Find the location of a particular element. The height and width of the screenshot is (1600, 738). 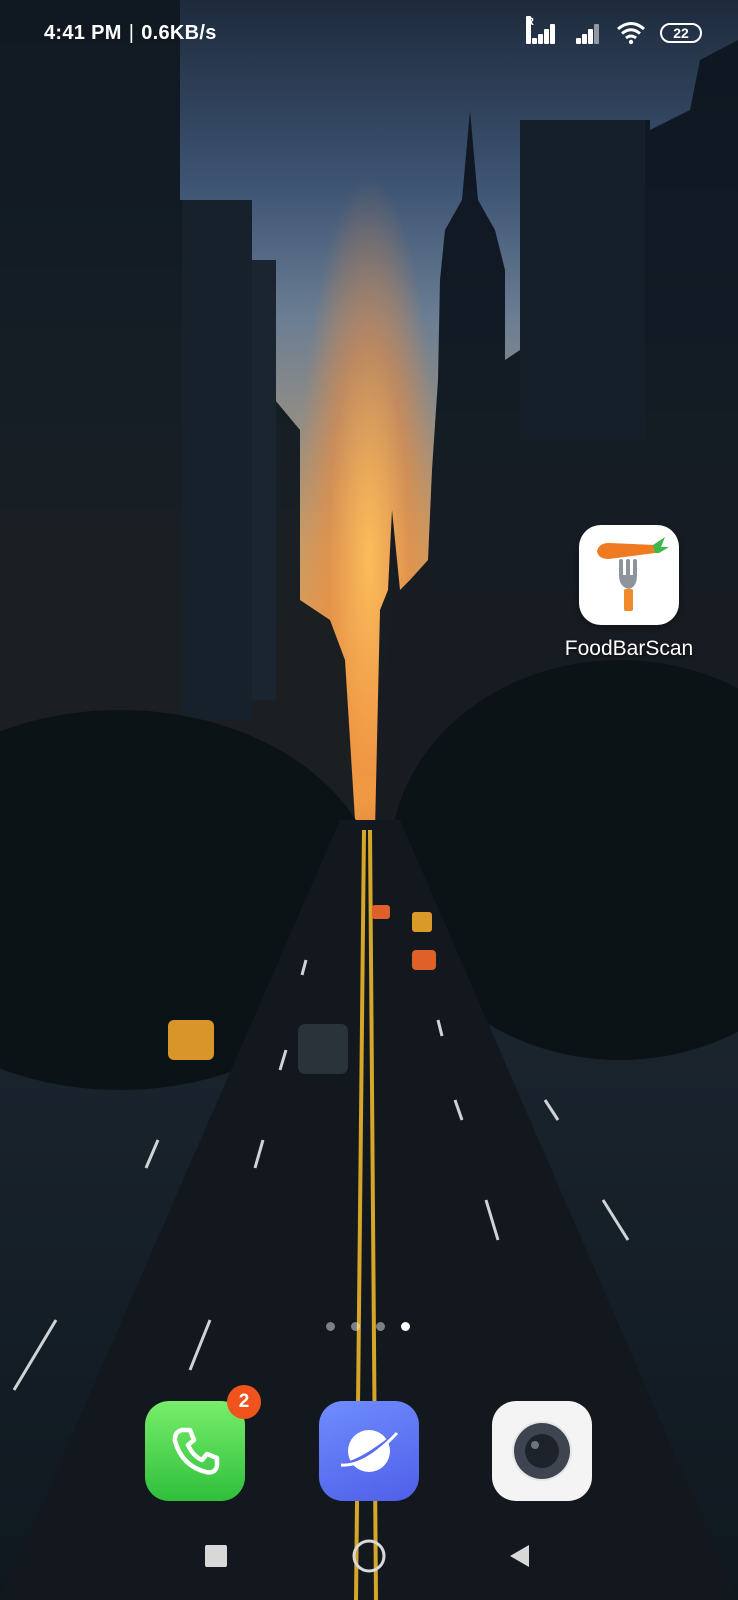

app-foodbarscan: FoodBarScan is located at coordinates (629, 593).